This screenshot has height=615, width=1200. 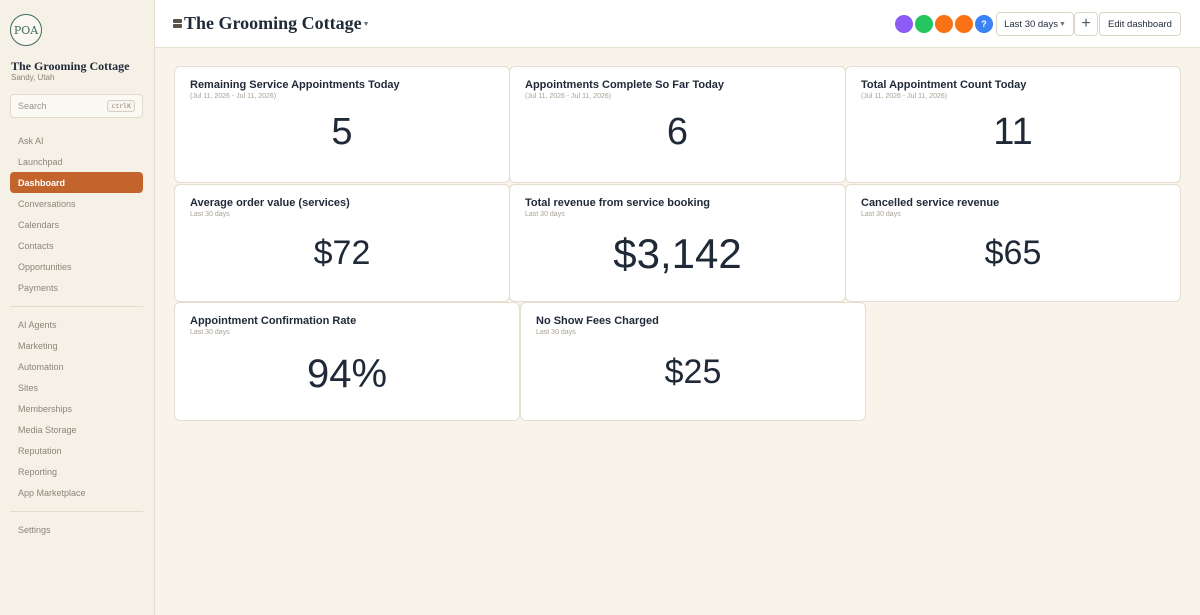 I want to click on sidebar-item-ai-agents: AI Agents, so click(x=76, y=324).